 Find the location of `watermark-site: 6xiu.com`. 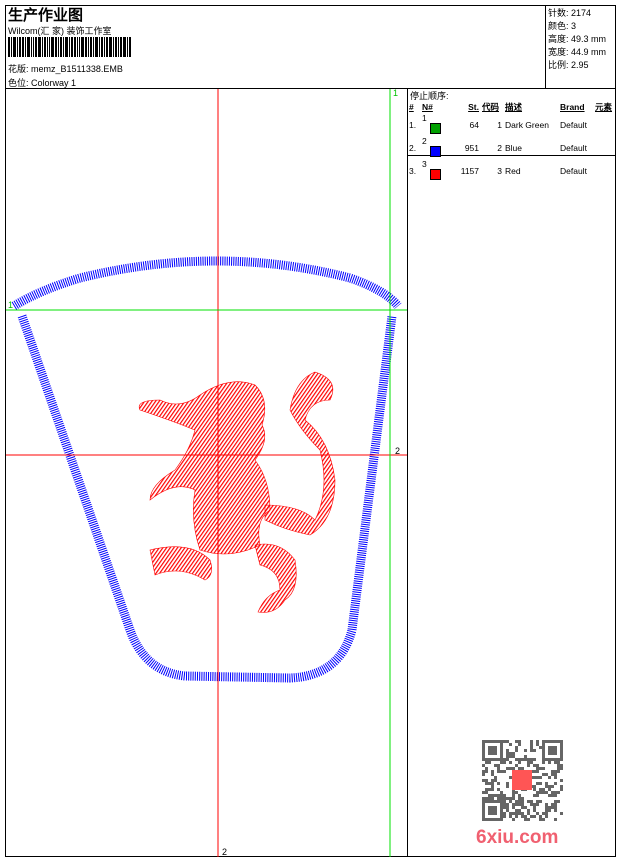

watermark-site: 6xiu.com is located at coordinates (517, 837).